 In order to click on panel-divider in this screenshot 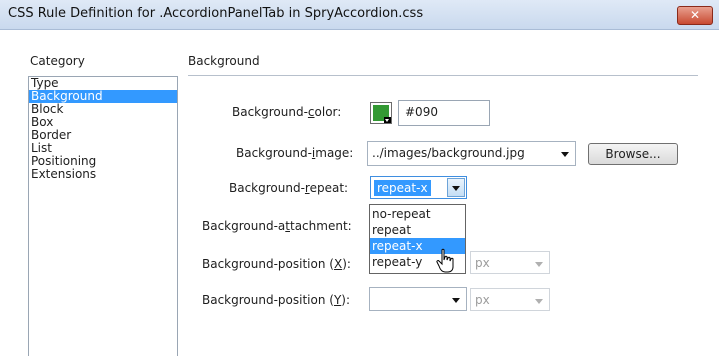, I will do `click(443, 75)`.